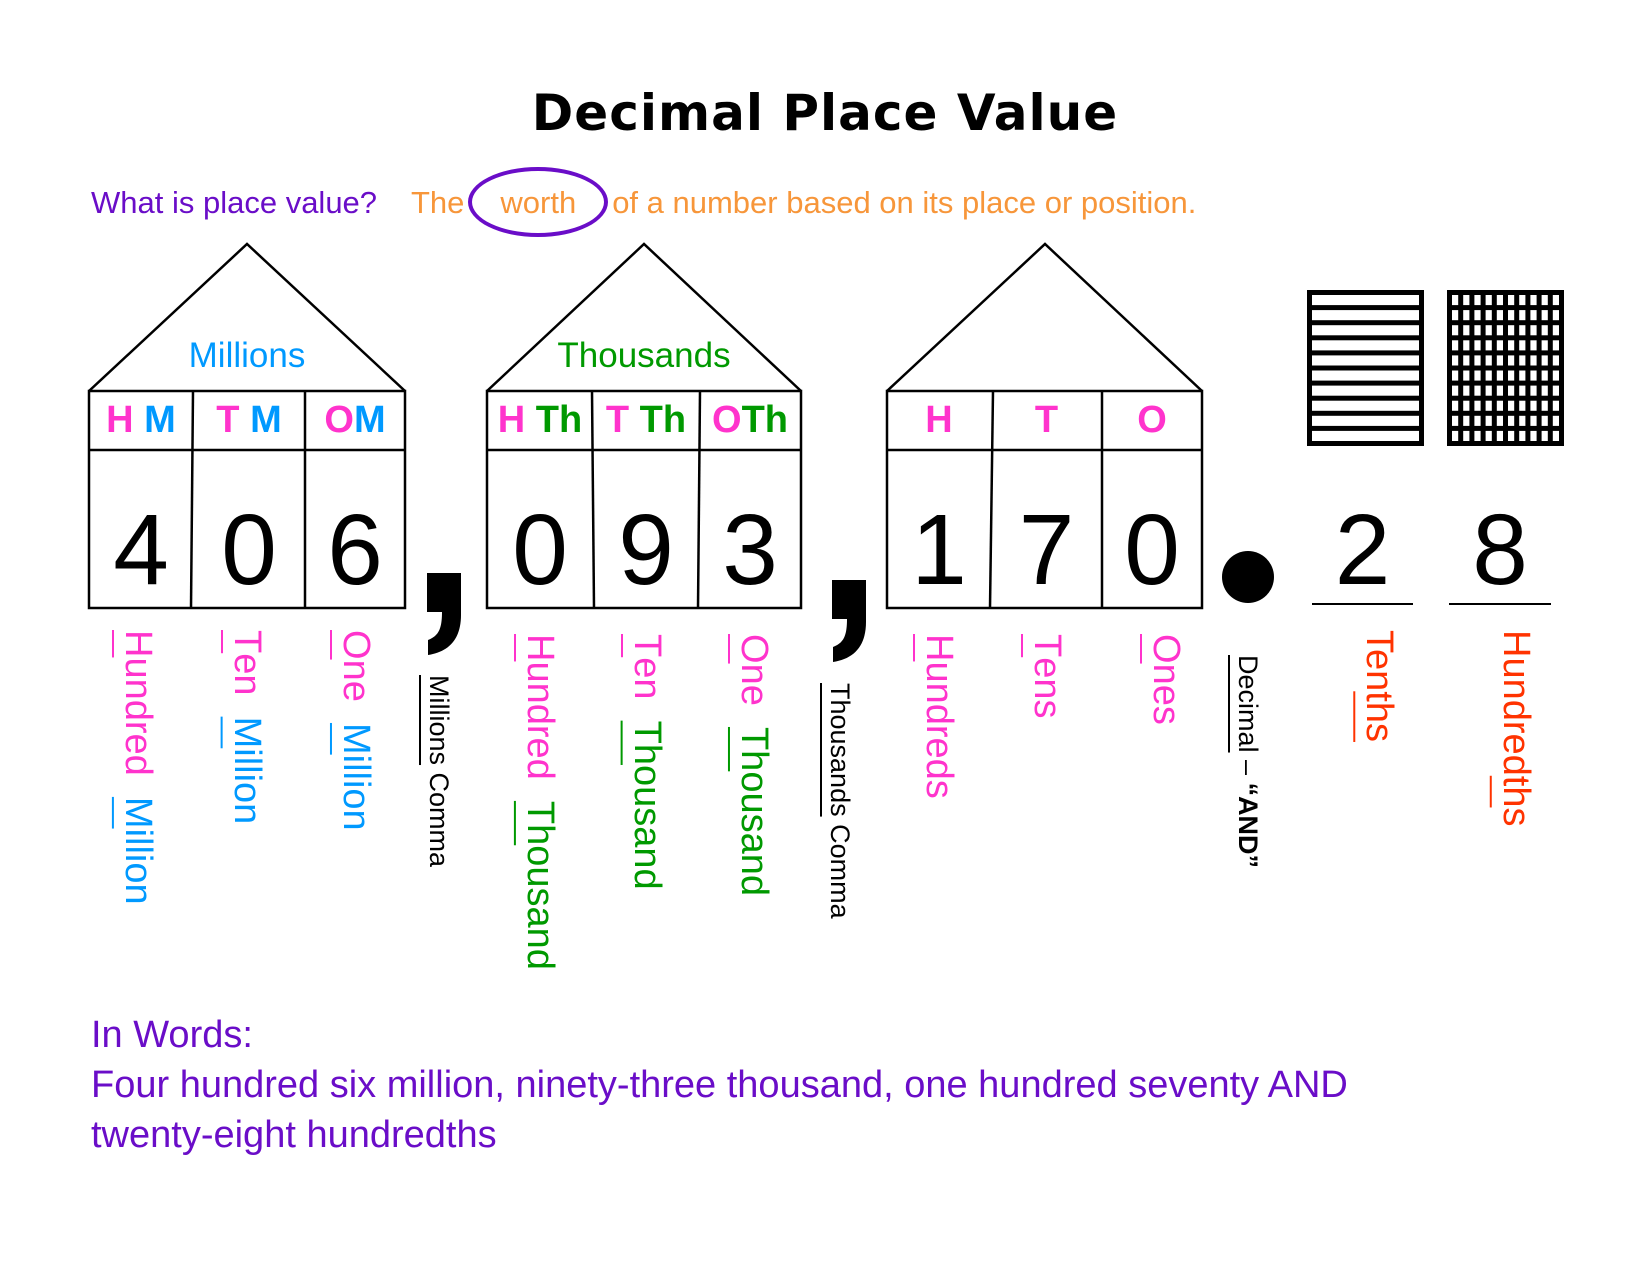 The image size is (1650, 1275). I want to click on in-words-line-2: twenty-eight hundredths, so click(294, 1135).